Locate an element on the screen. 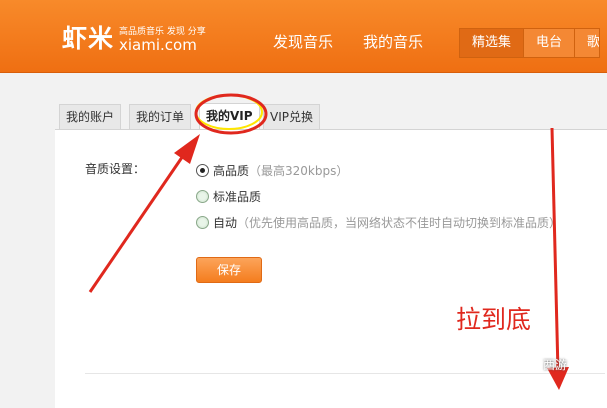 Image resolution: width=607 pixels, height=408 pixels. arrow-to-vip-tab is located at coordinates (138, 221).